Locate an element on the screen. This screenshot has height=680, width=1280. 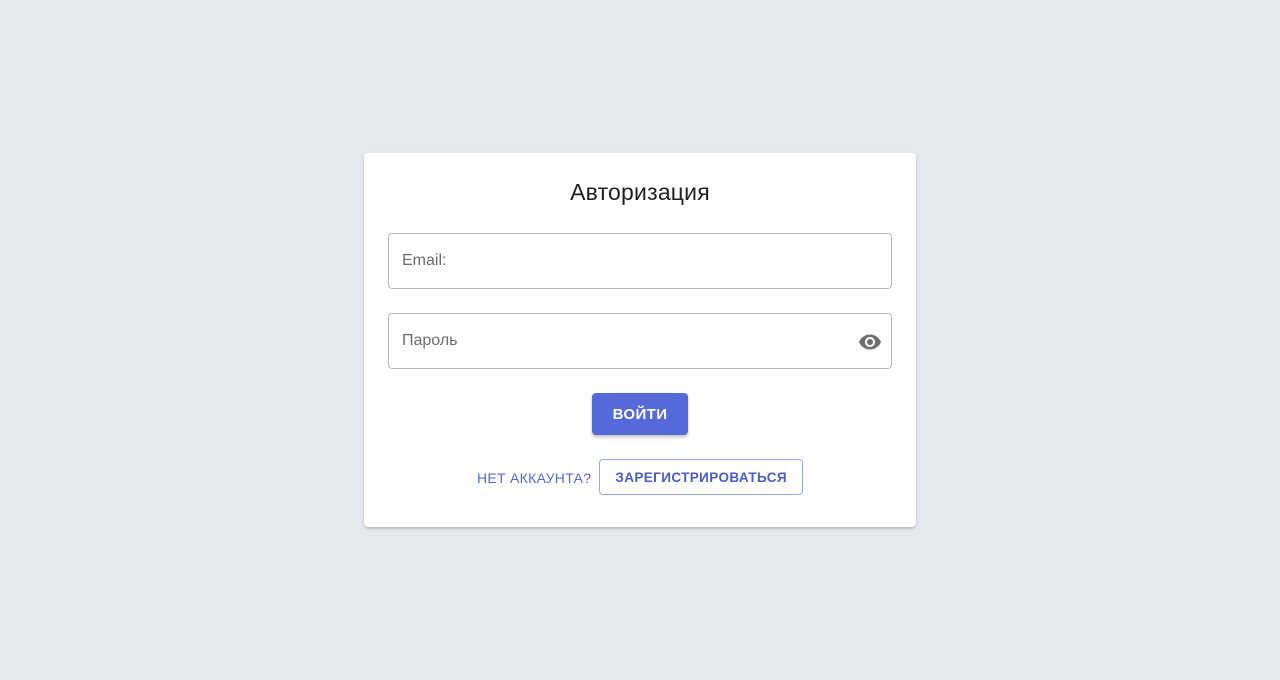
email-field is located at coordinates (640, 261).